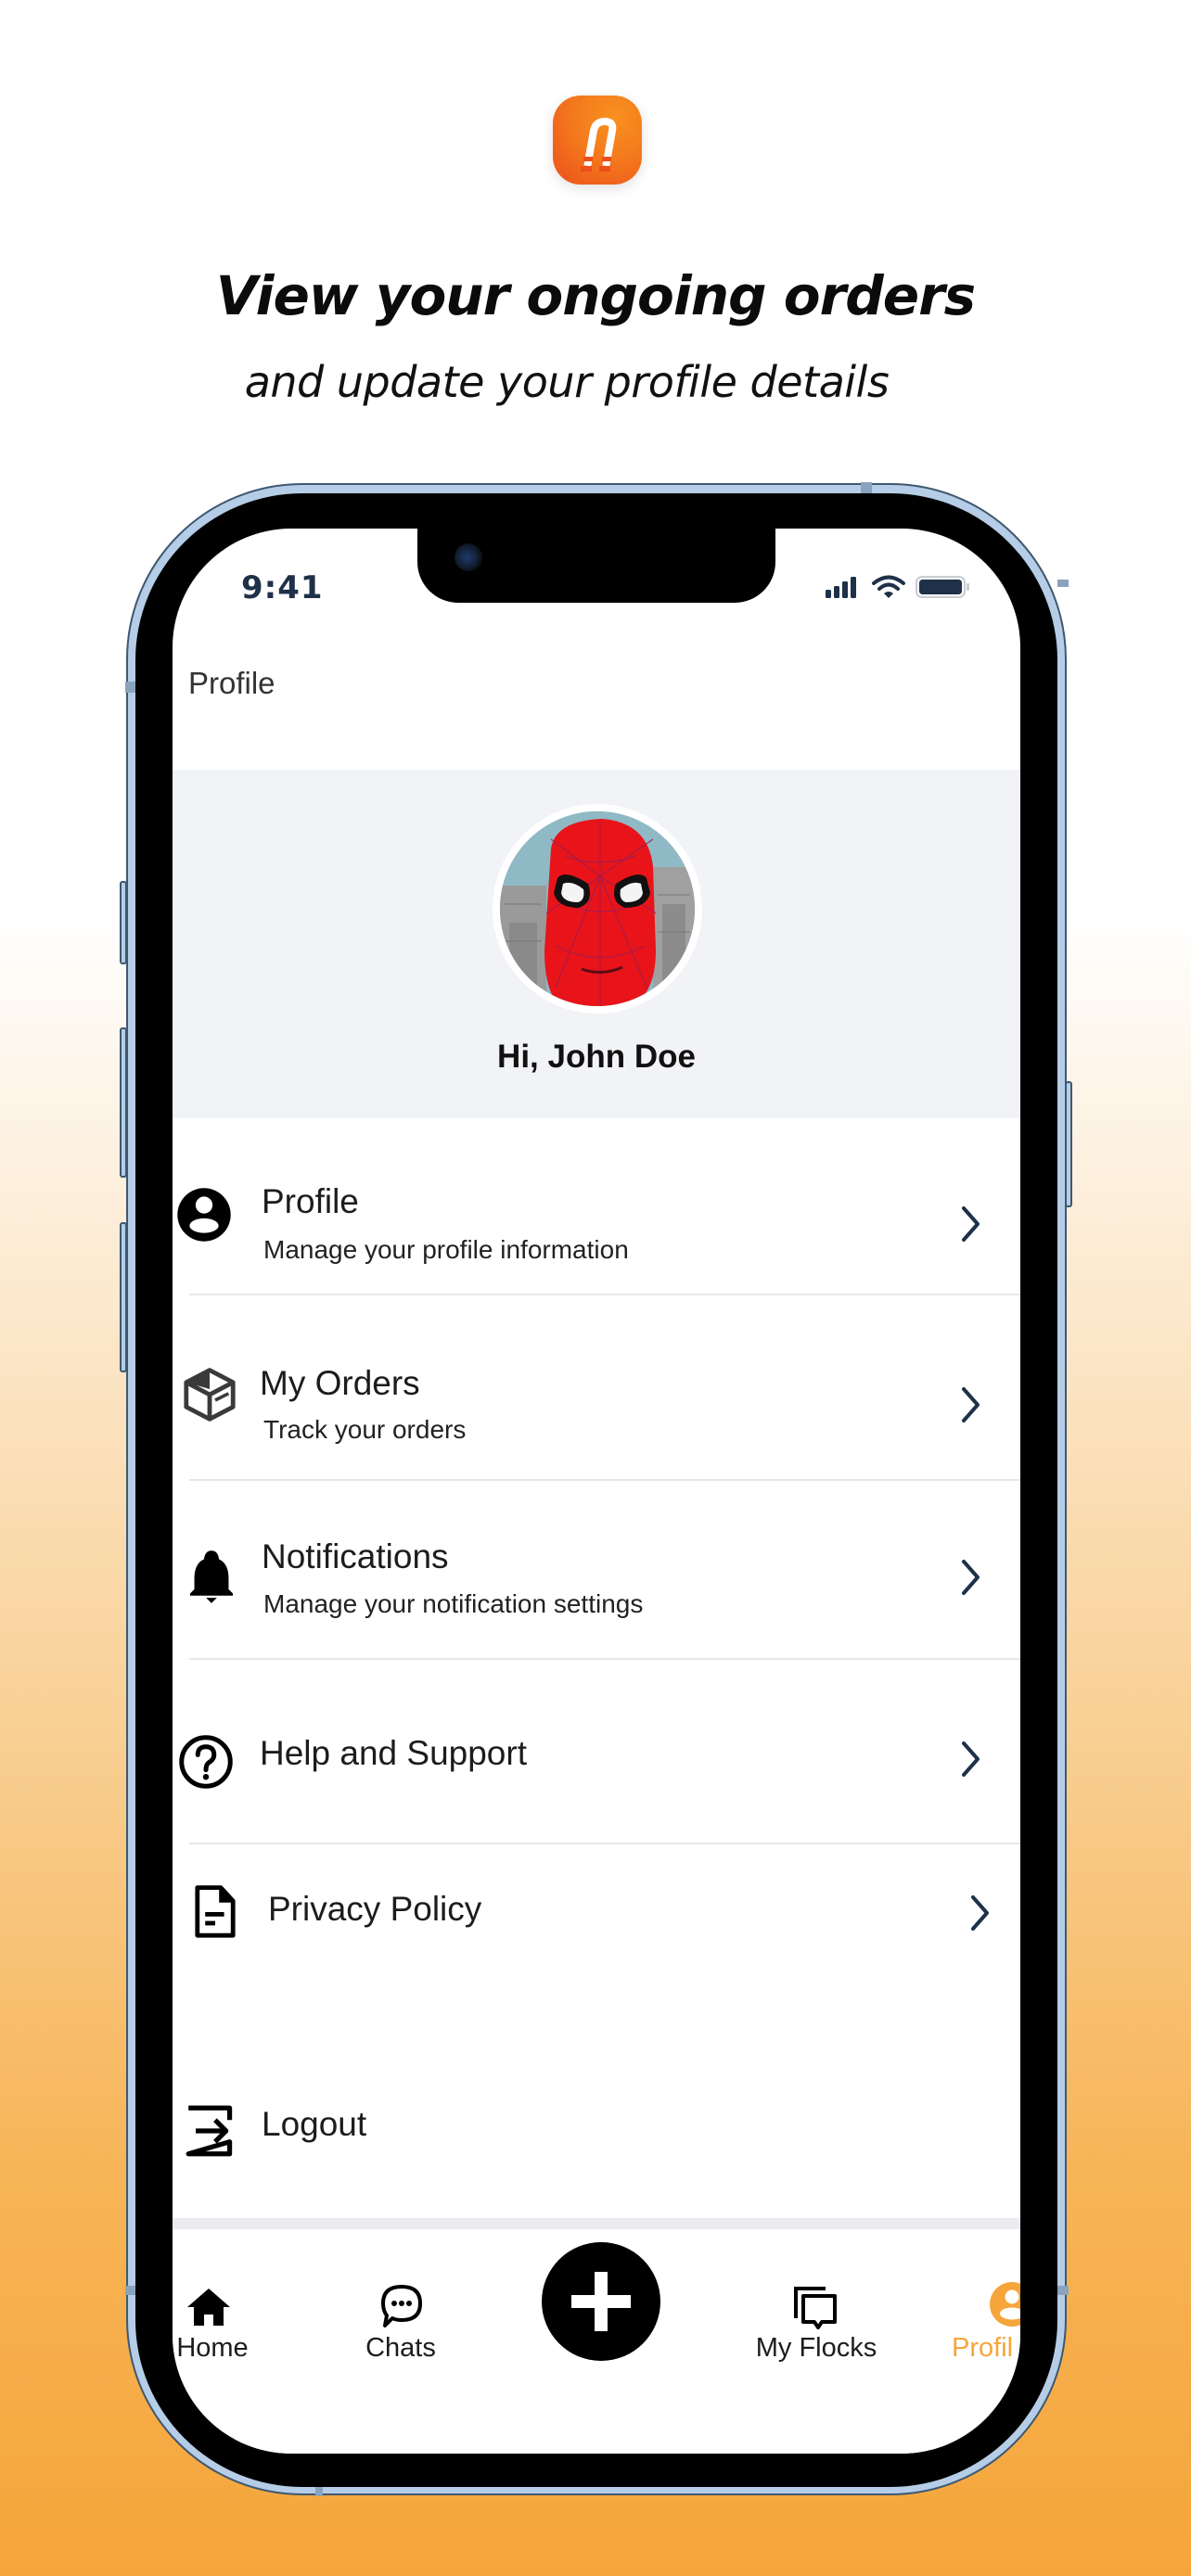 The height and width of the screenshot is (2576, 1191). What do you see at coordinates (599, 145) in the screenshot?
I see `app-logo-glyph` at bounding box center [599, 145].